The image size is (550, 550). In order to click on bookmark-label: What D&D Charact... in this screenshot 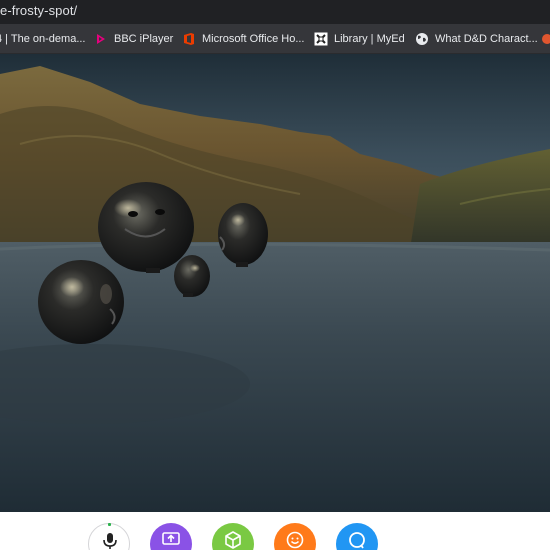, I will do `click(486, 39)`.